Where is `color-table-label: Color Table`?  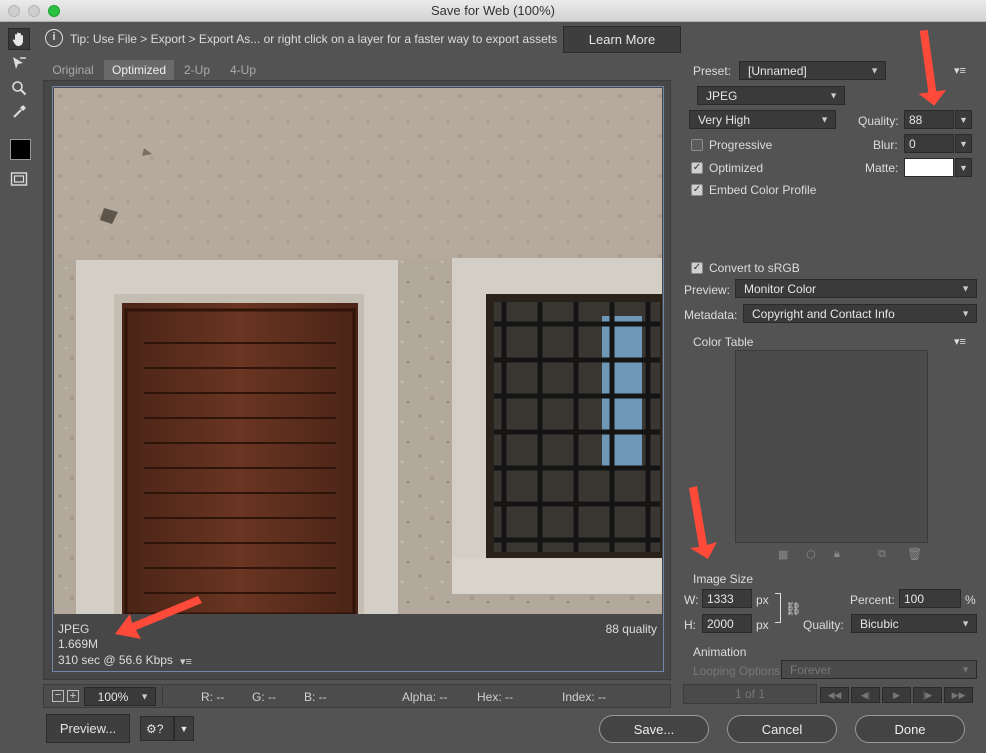
color-table-label: Color Table is located at coordinates (723, 342).